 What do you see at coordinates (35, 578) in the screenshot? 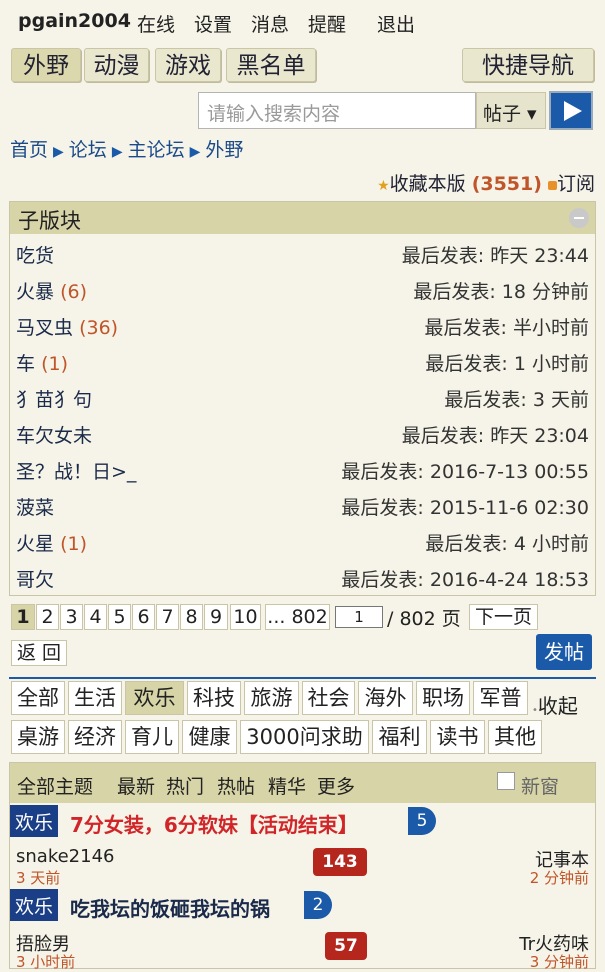
I see `subforum-name: 哥欠` at bounding box center [35, 578].